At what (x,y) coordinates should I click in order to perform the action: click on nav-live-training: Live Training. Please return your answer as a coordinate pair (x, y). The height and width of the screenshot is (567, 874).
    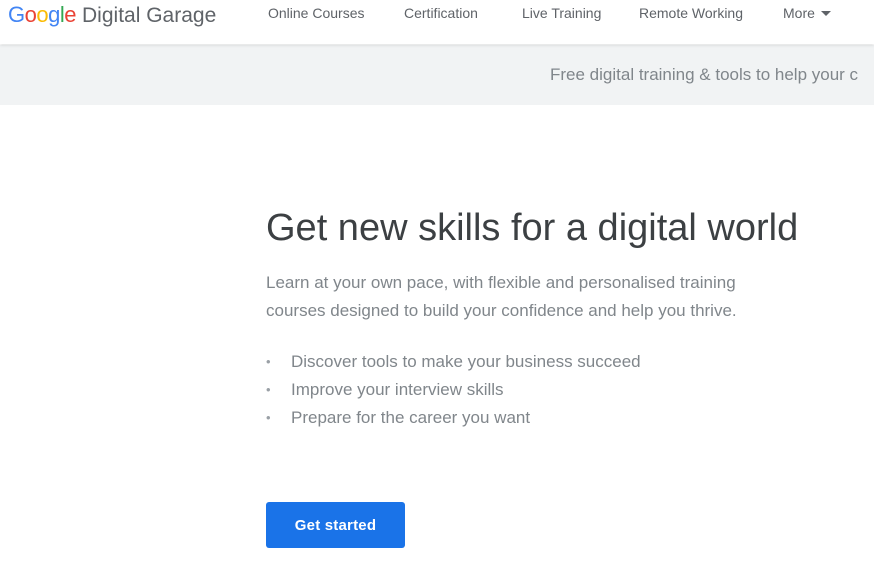
    Looking at the image, I should click on (561, 13).